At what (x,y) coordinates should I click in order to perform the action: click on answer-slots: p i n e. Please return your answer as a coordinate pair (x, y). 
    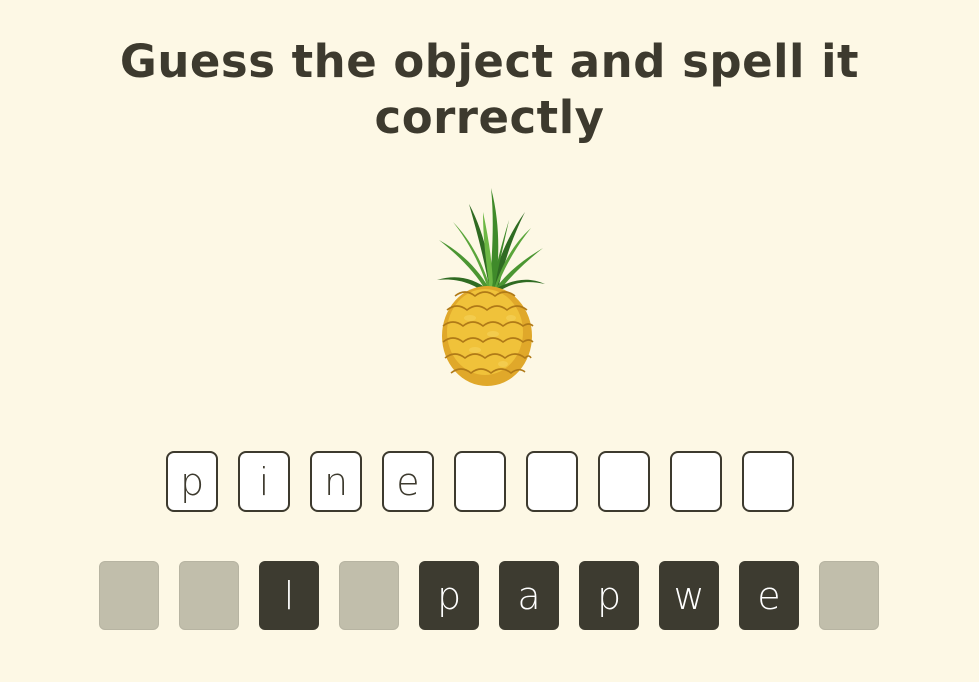
    Looking at the image, I should click on (480, 481).